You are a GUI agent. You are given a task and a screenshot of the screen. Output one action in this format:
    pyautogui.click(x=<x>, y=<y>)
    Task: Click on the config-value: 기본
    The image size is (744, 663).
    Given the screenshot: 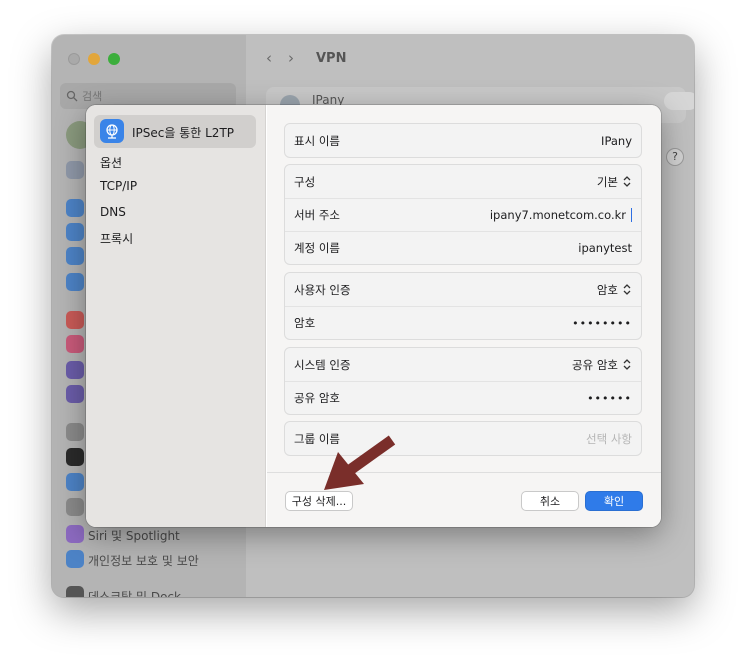 What is the action you would take?
    pyautogui.click(x=607, y=181)
    